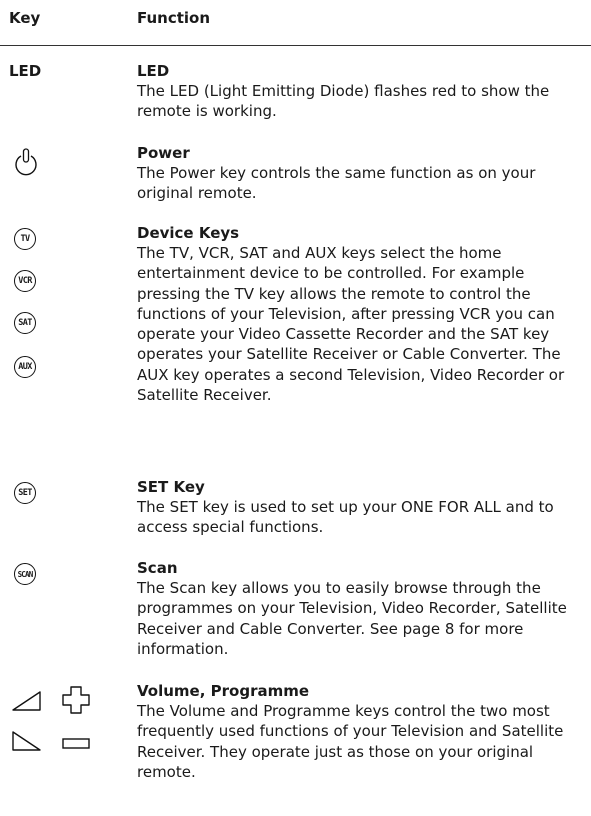 This screenshot has width=591, height=816. What do you see at coordinates (25, 71) in the screenshot?
I see `led-key-label: LED` at bounding box center [25, 71].